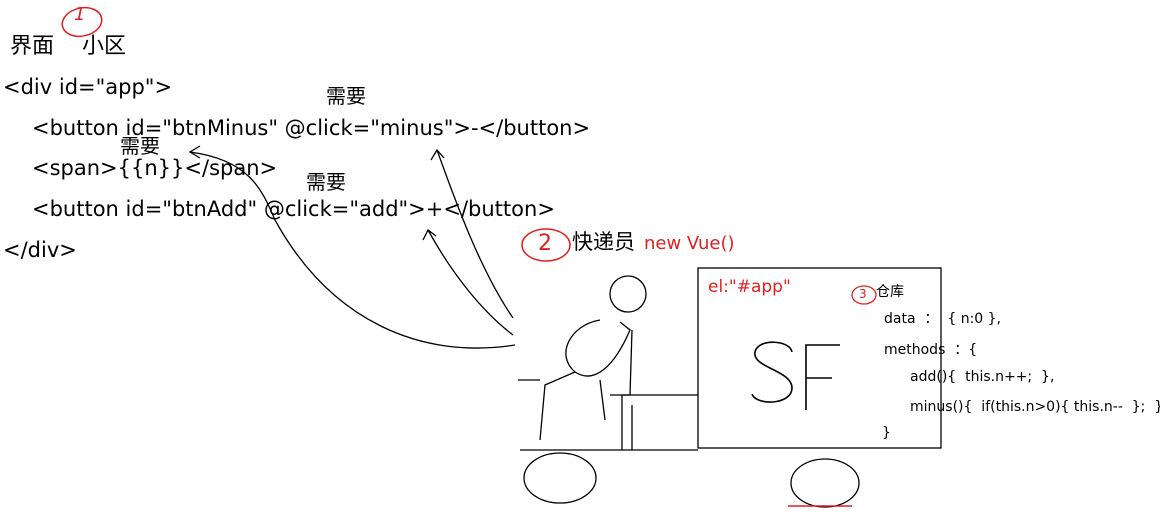  What do you see at coordinates (603, 242) in the screenshot?
I see `courier-label: 快递员` at bounding box center [603, 242].